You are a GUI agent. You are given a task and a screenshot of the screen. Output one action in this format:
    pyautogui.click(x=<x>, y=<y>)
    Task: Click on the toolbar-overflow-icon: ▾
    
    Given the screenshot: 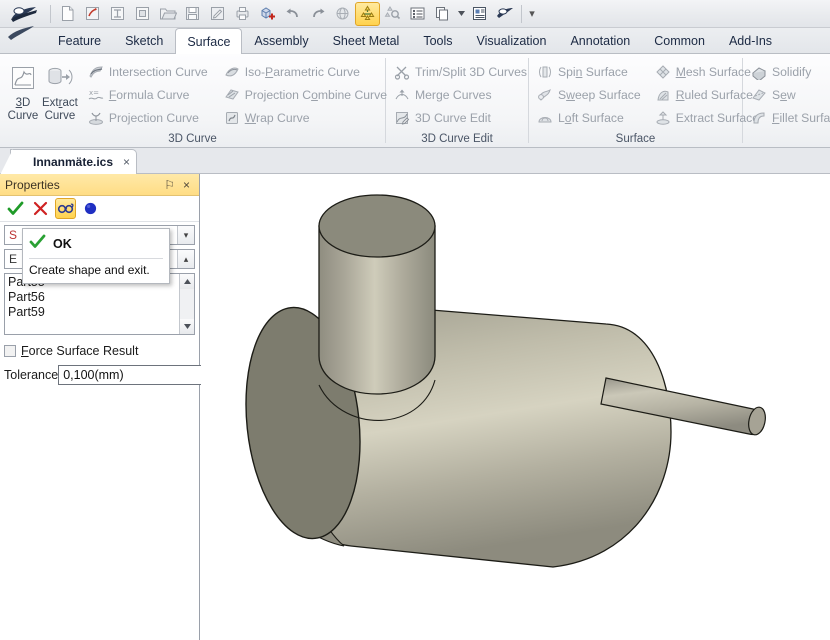 What is the action you would take?
    pyautogui.click(x=532, y=14)
    